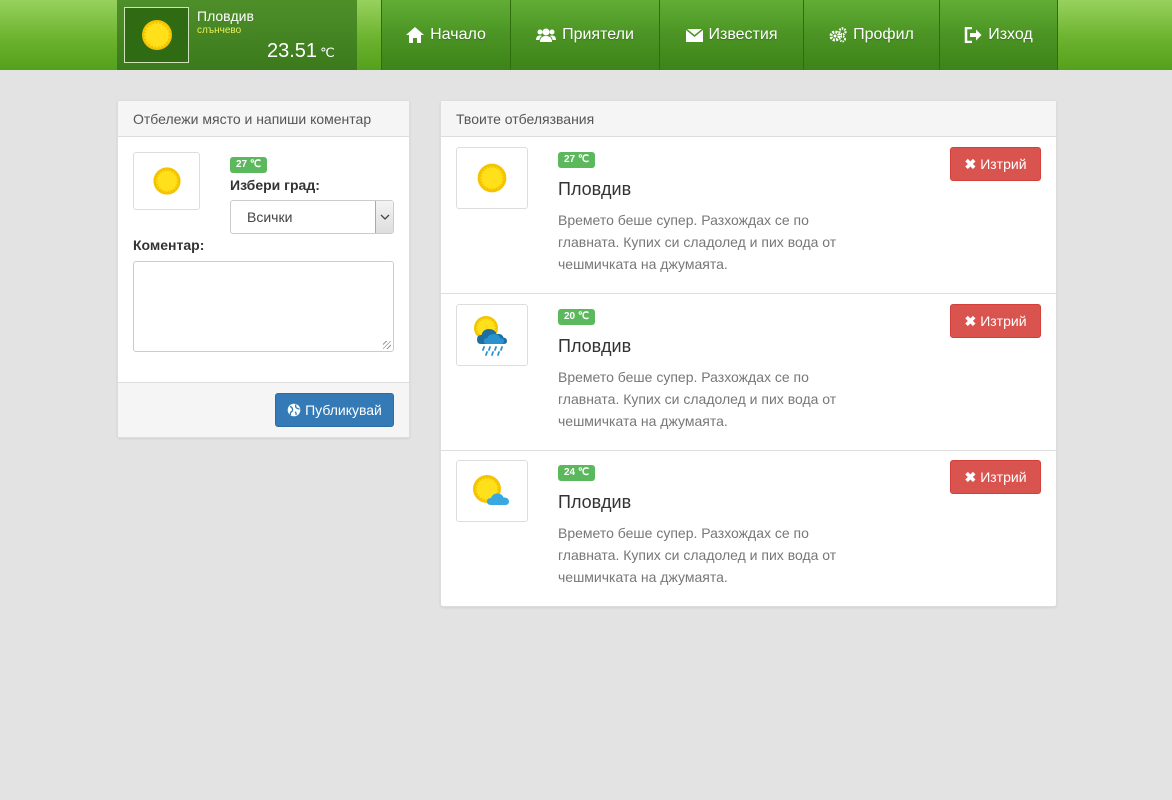  What do you see at coordinates (387, 345) in the screenshot?
I see `resize-handle-icon` at bounding box center [387, 345].